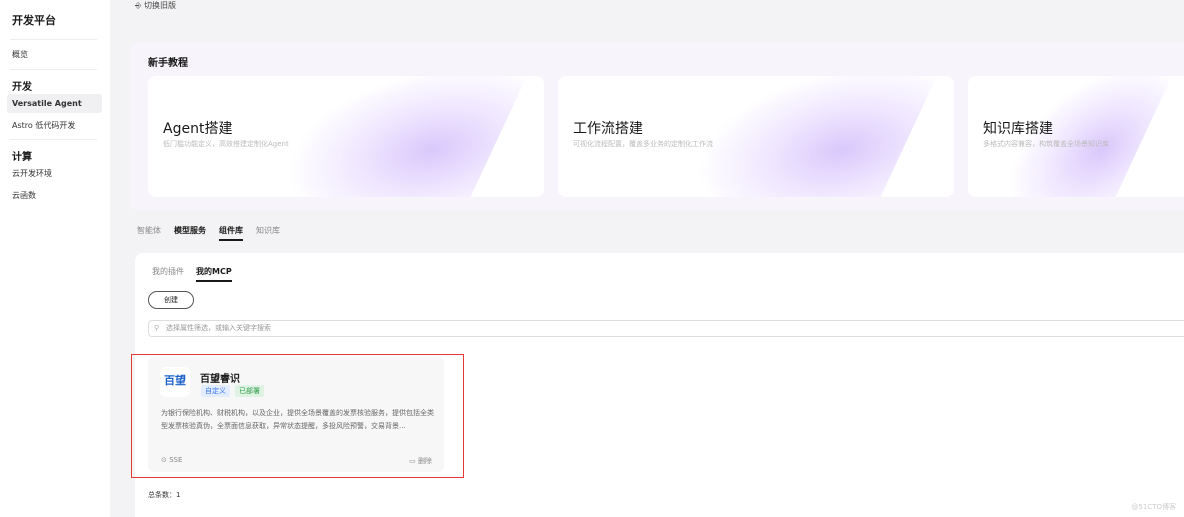 The image size is (1184, 517). I want to click on delete-button: ▭ 删除, so click(420, 461).